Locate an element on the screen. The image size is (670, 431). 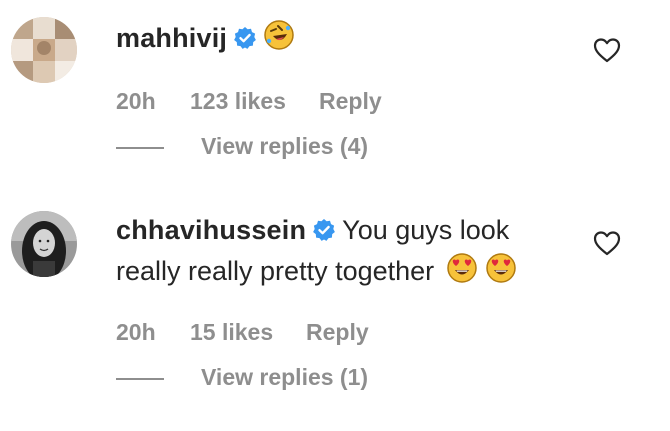
comment-text-line: mahhivij is located at coordinates (205, 39).